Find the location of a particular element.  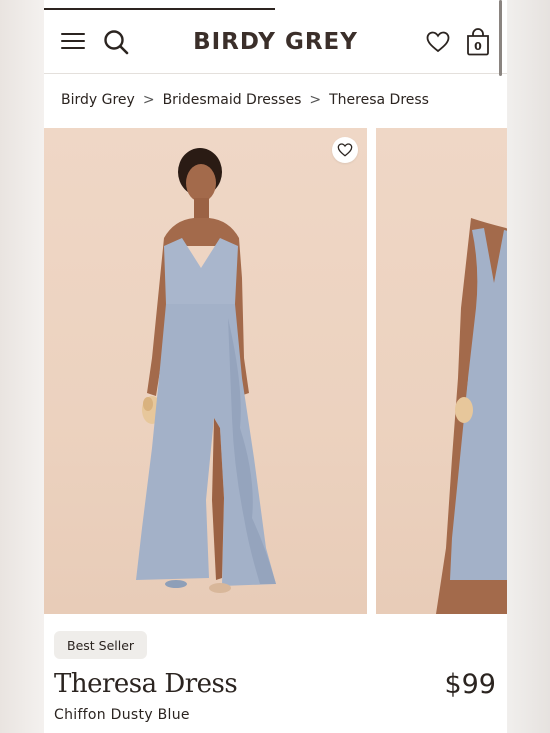

heart-outline-icon is located at coordinates (345, 150).